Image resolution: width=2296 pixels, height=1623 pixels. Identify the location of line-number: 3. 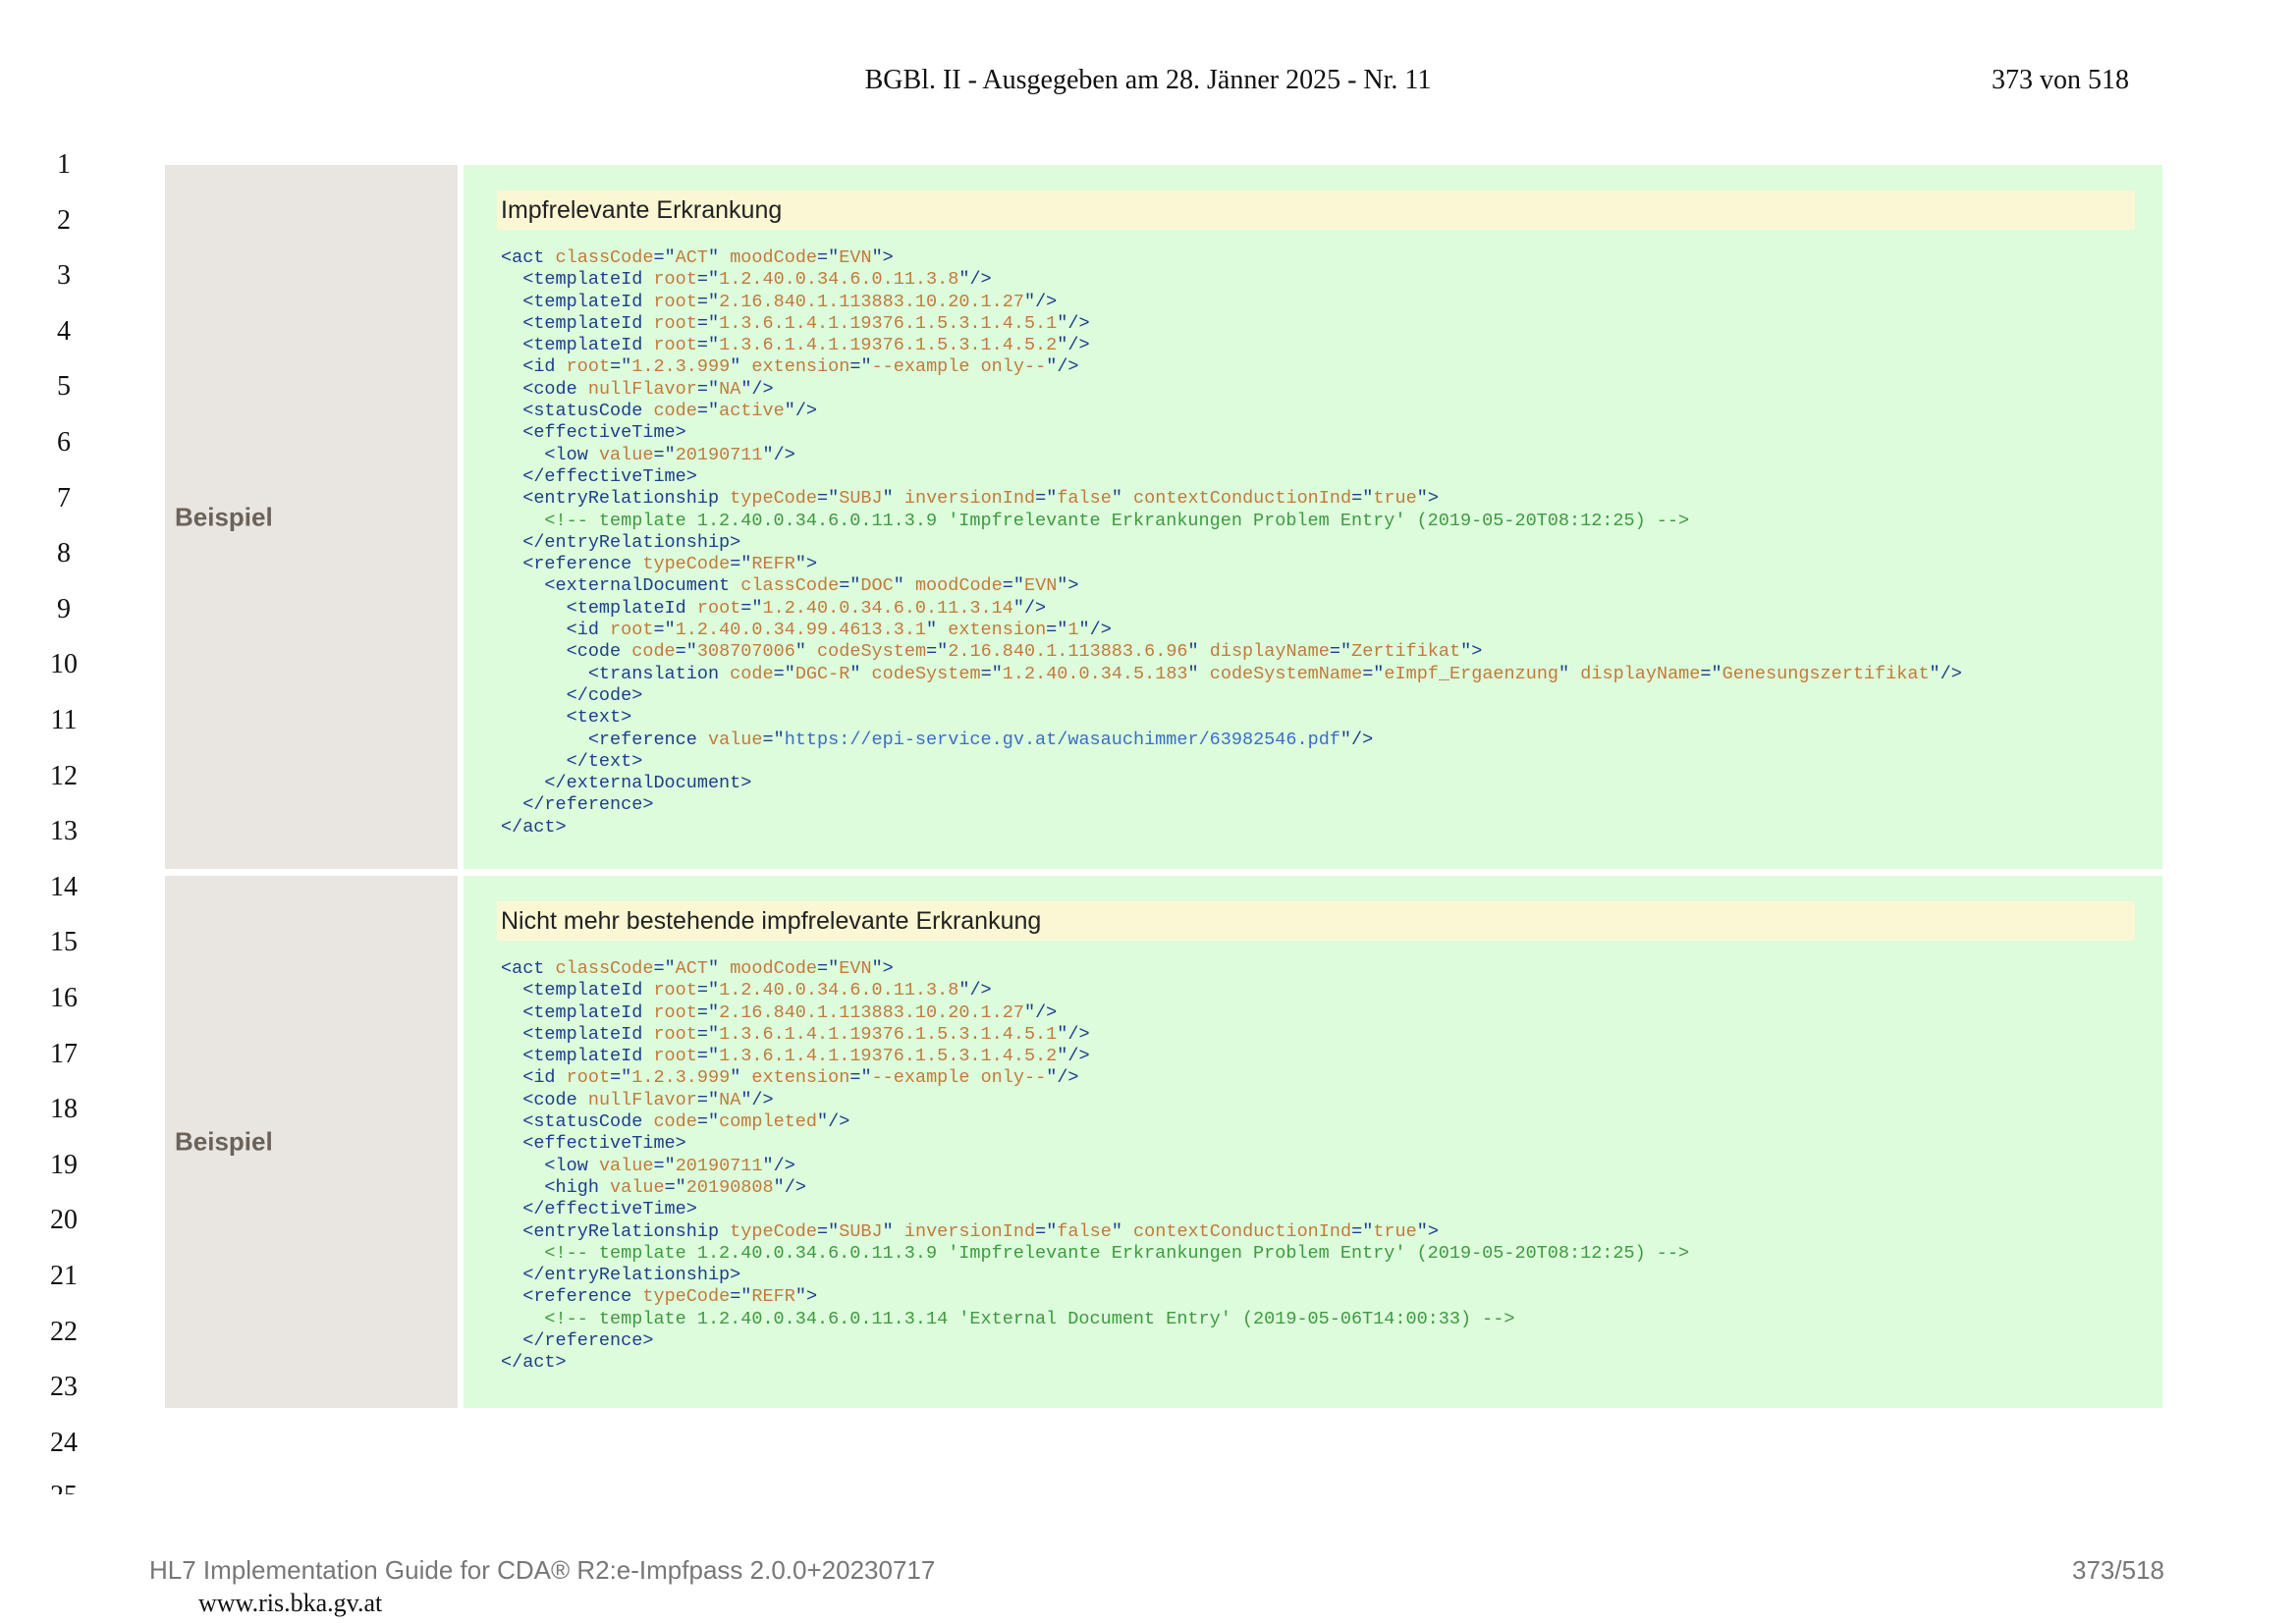
(64, 276).